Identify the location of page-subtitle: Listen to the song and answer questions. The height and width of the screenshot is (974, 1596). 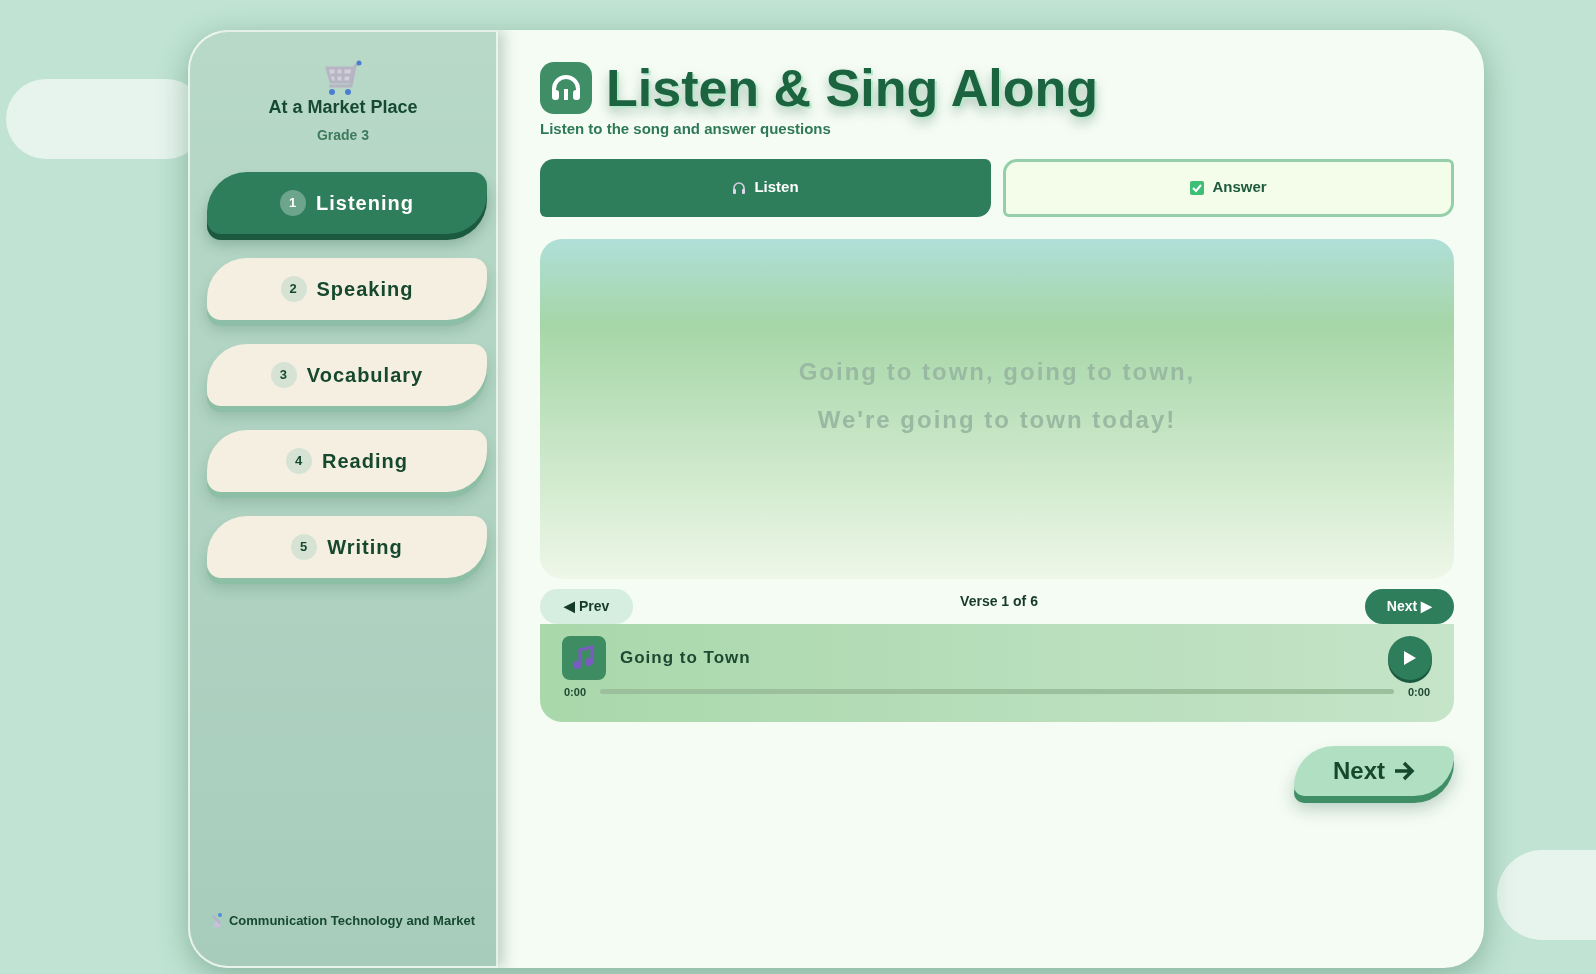
(686, 129).